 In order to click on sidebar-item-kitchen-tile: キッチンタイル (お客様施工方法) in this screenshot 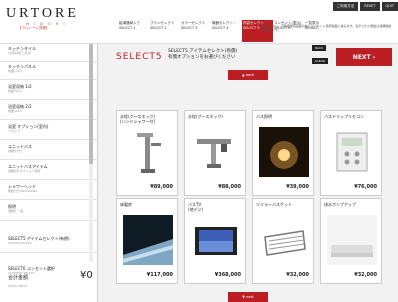, I will do `click(22, 51)`.